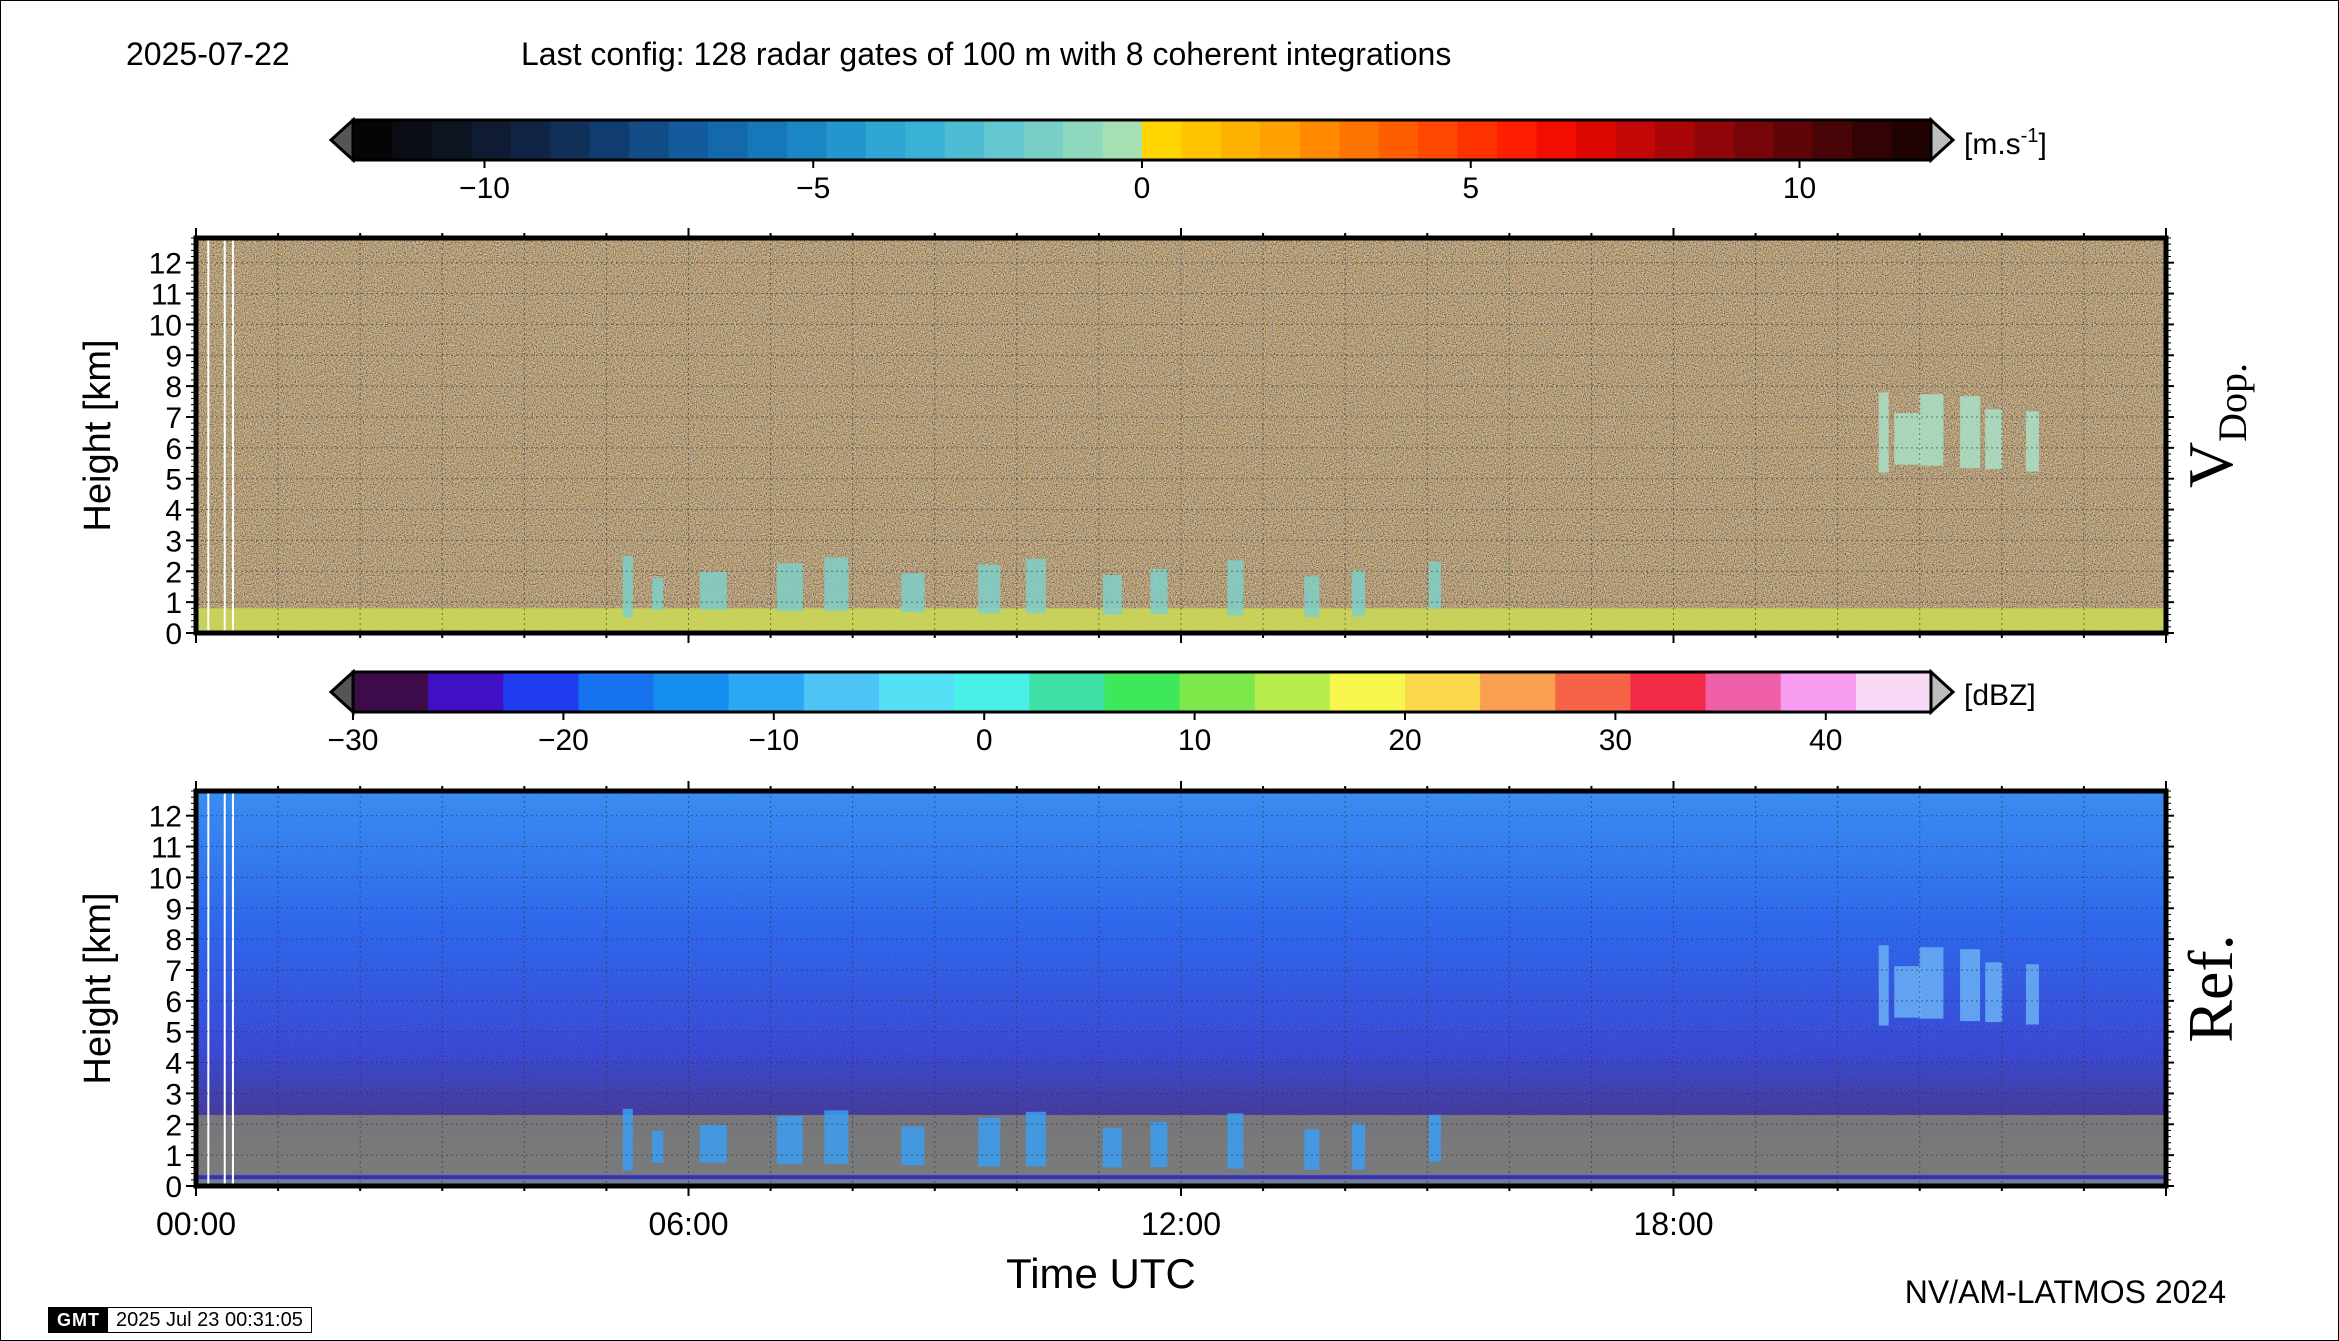 This screenshot has height=1341, width=2339. What do you see at coordinates (2000, 695) in the screenshot?
I see `reflectivity-unit-label: [dBZ]` at bounding box center [2000, 695].